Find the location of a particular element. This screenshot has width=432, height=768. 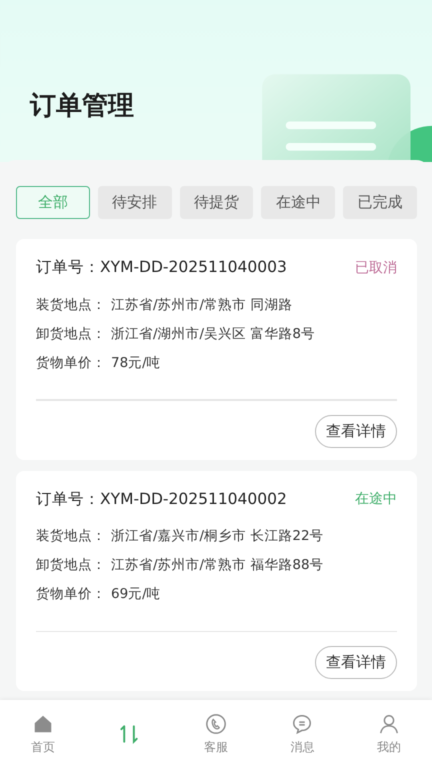

filter-tab: 待提货 is located at coordinates (217, 202).